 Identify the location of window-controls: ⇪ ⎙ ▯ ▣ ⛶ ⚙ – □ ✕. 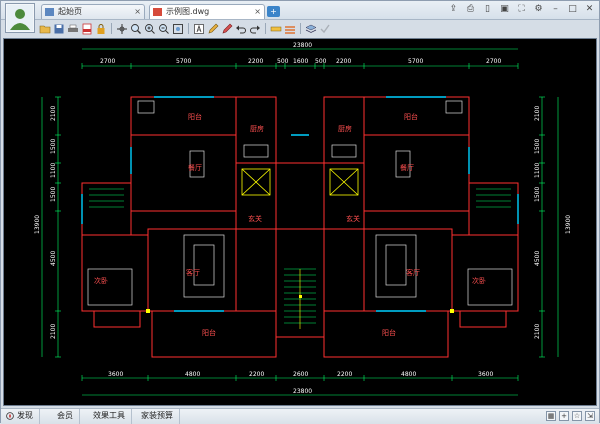
(521, 10).